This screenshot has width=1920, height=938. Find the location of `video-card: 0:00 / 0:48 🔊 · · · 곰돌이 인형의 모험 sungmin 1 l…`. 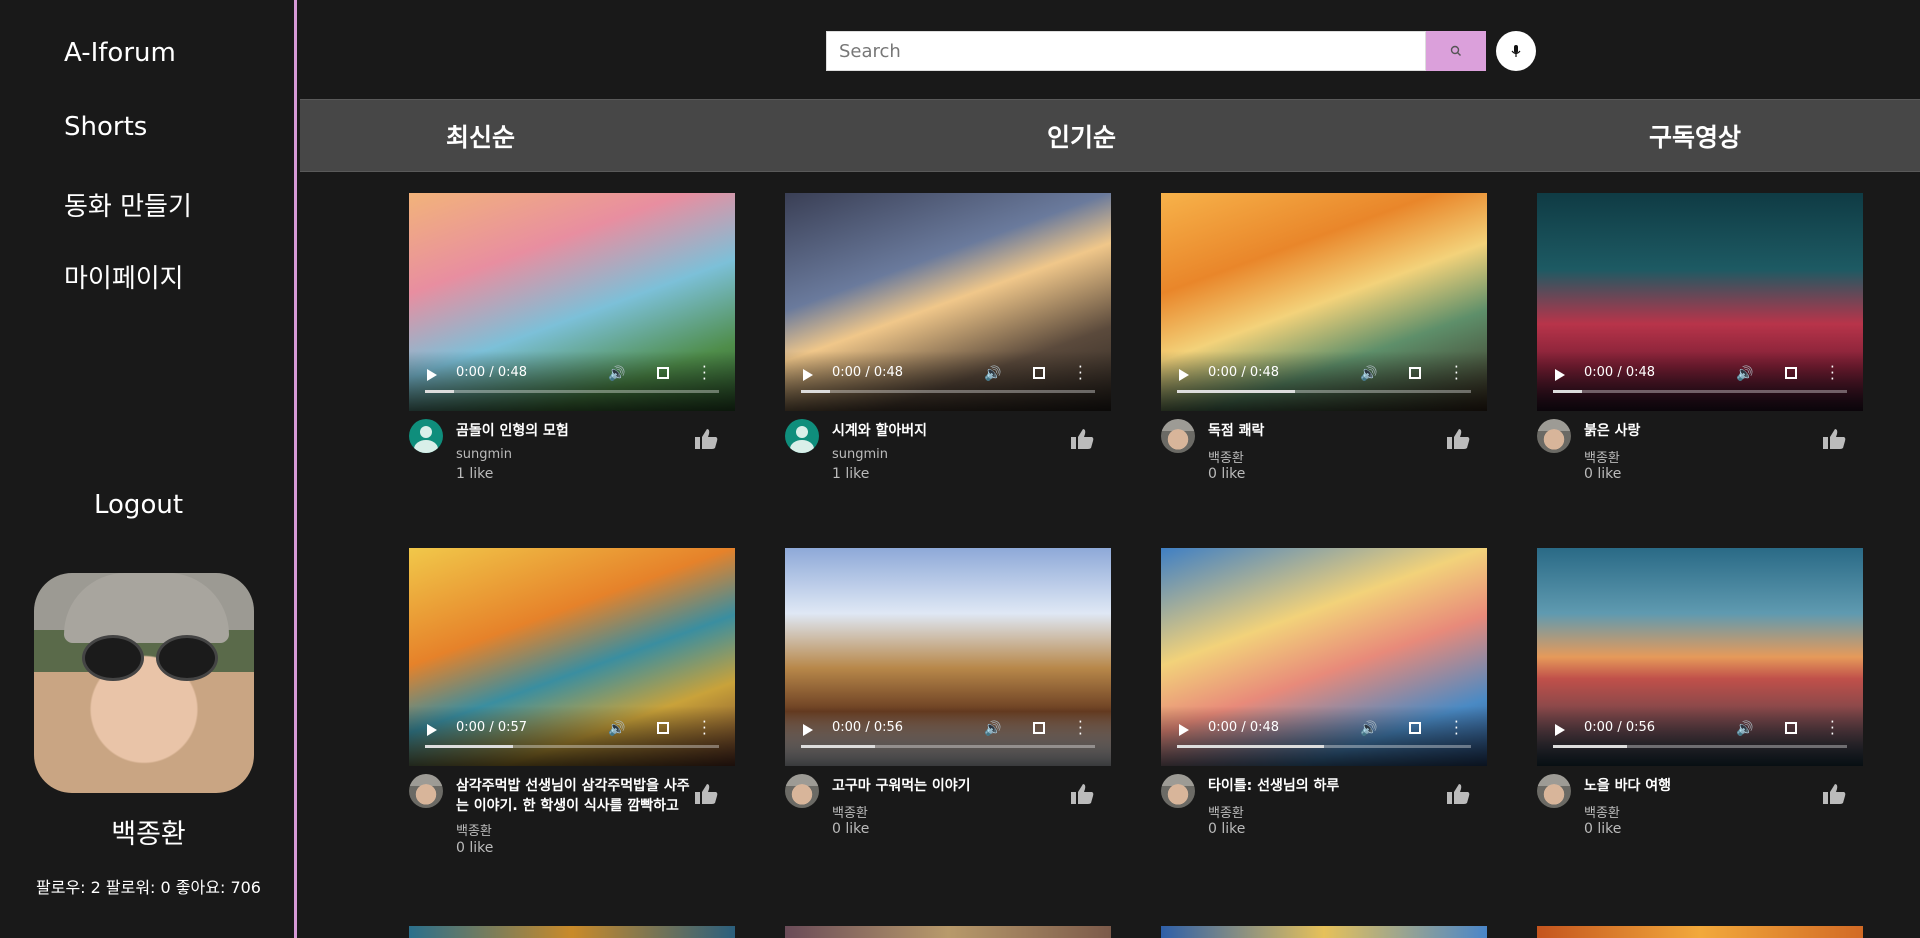

video-card: 0:00 / 0:48 🔊 · · · 곰돌이 인형의 모험 sungmin 1 l… is located at coordinates (572, 342).